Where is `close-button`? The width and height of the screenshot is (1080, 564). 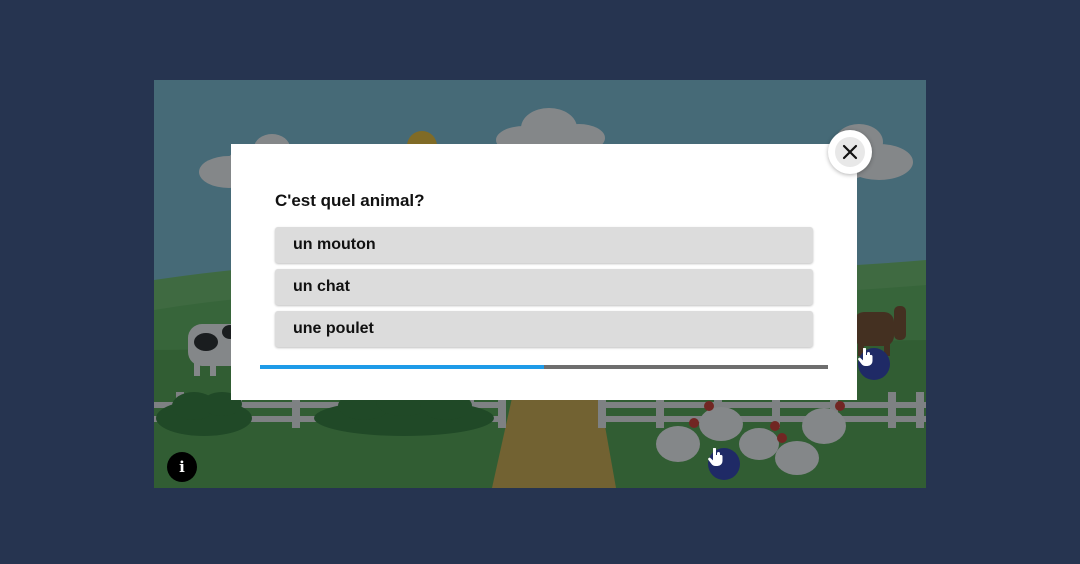
close-button is located at coordinates (850, 152).